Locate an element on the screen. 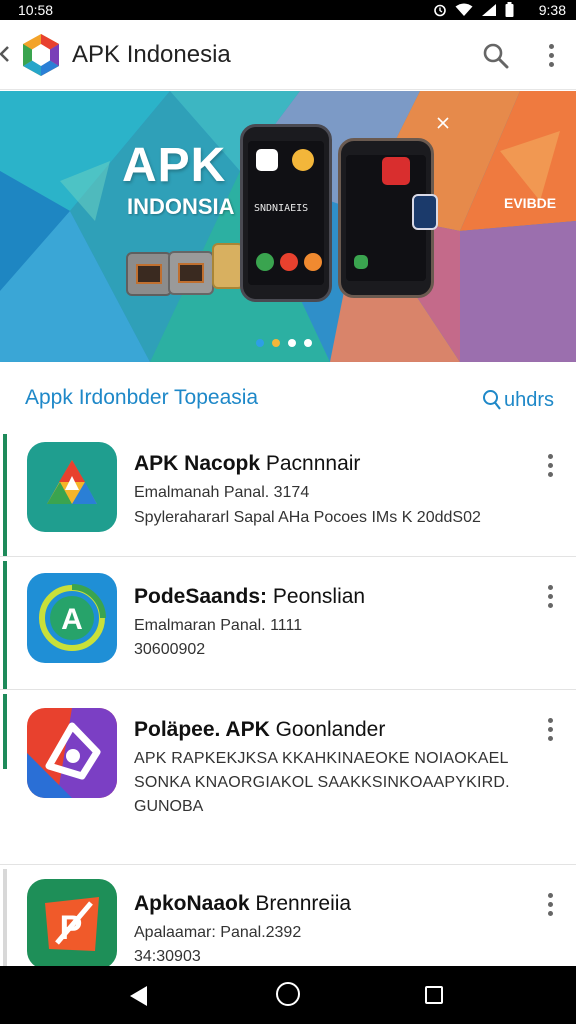  back-chevron-icon is located at coordinates (7, 54).